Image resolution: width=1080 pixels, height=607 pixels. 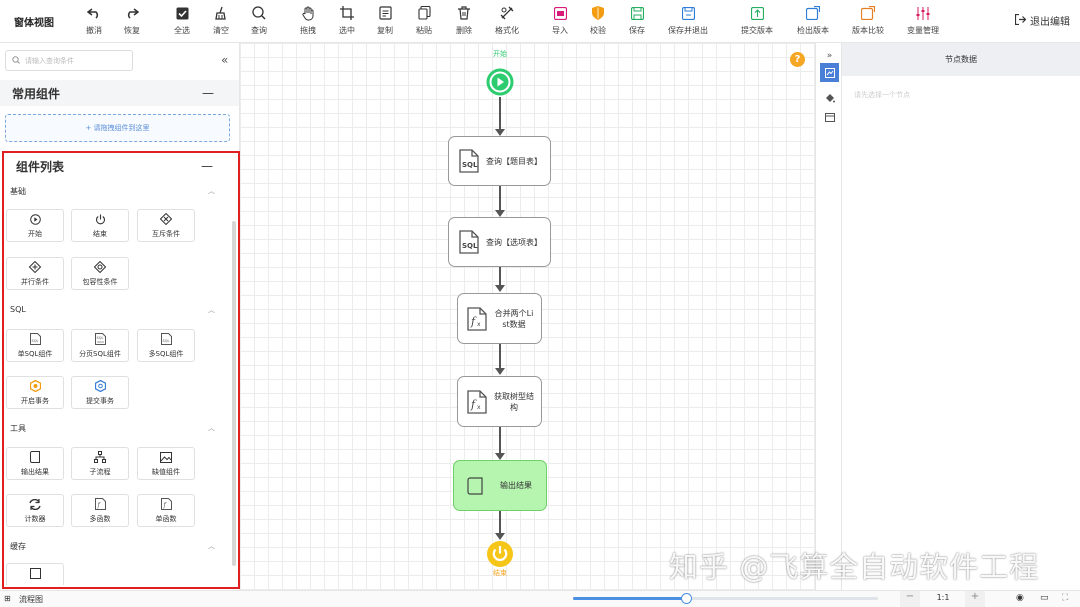 I want to click on save-exit-button: 保存并退出, so click(x=688, y=22).